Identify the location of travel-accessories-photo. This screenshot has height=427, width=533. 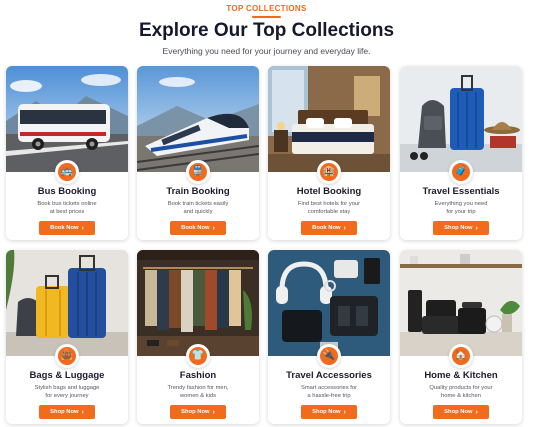
(329, 303).